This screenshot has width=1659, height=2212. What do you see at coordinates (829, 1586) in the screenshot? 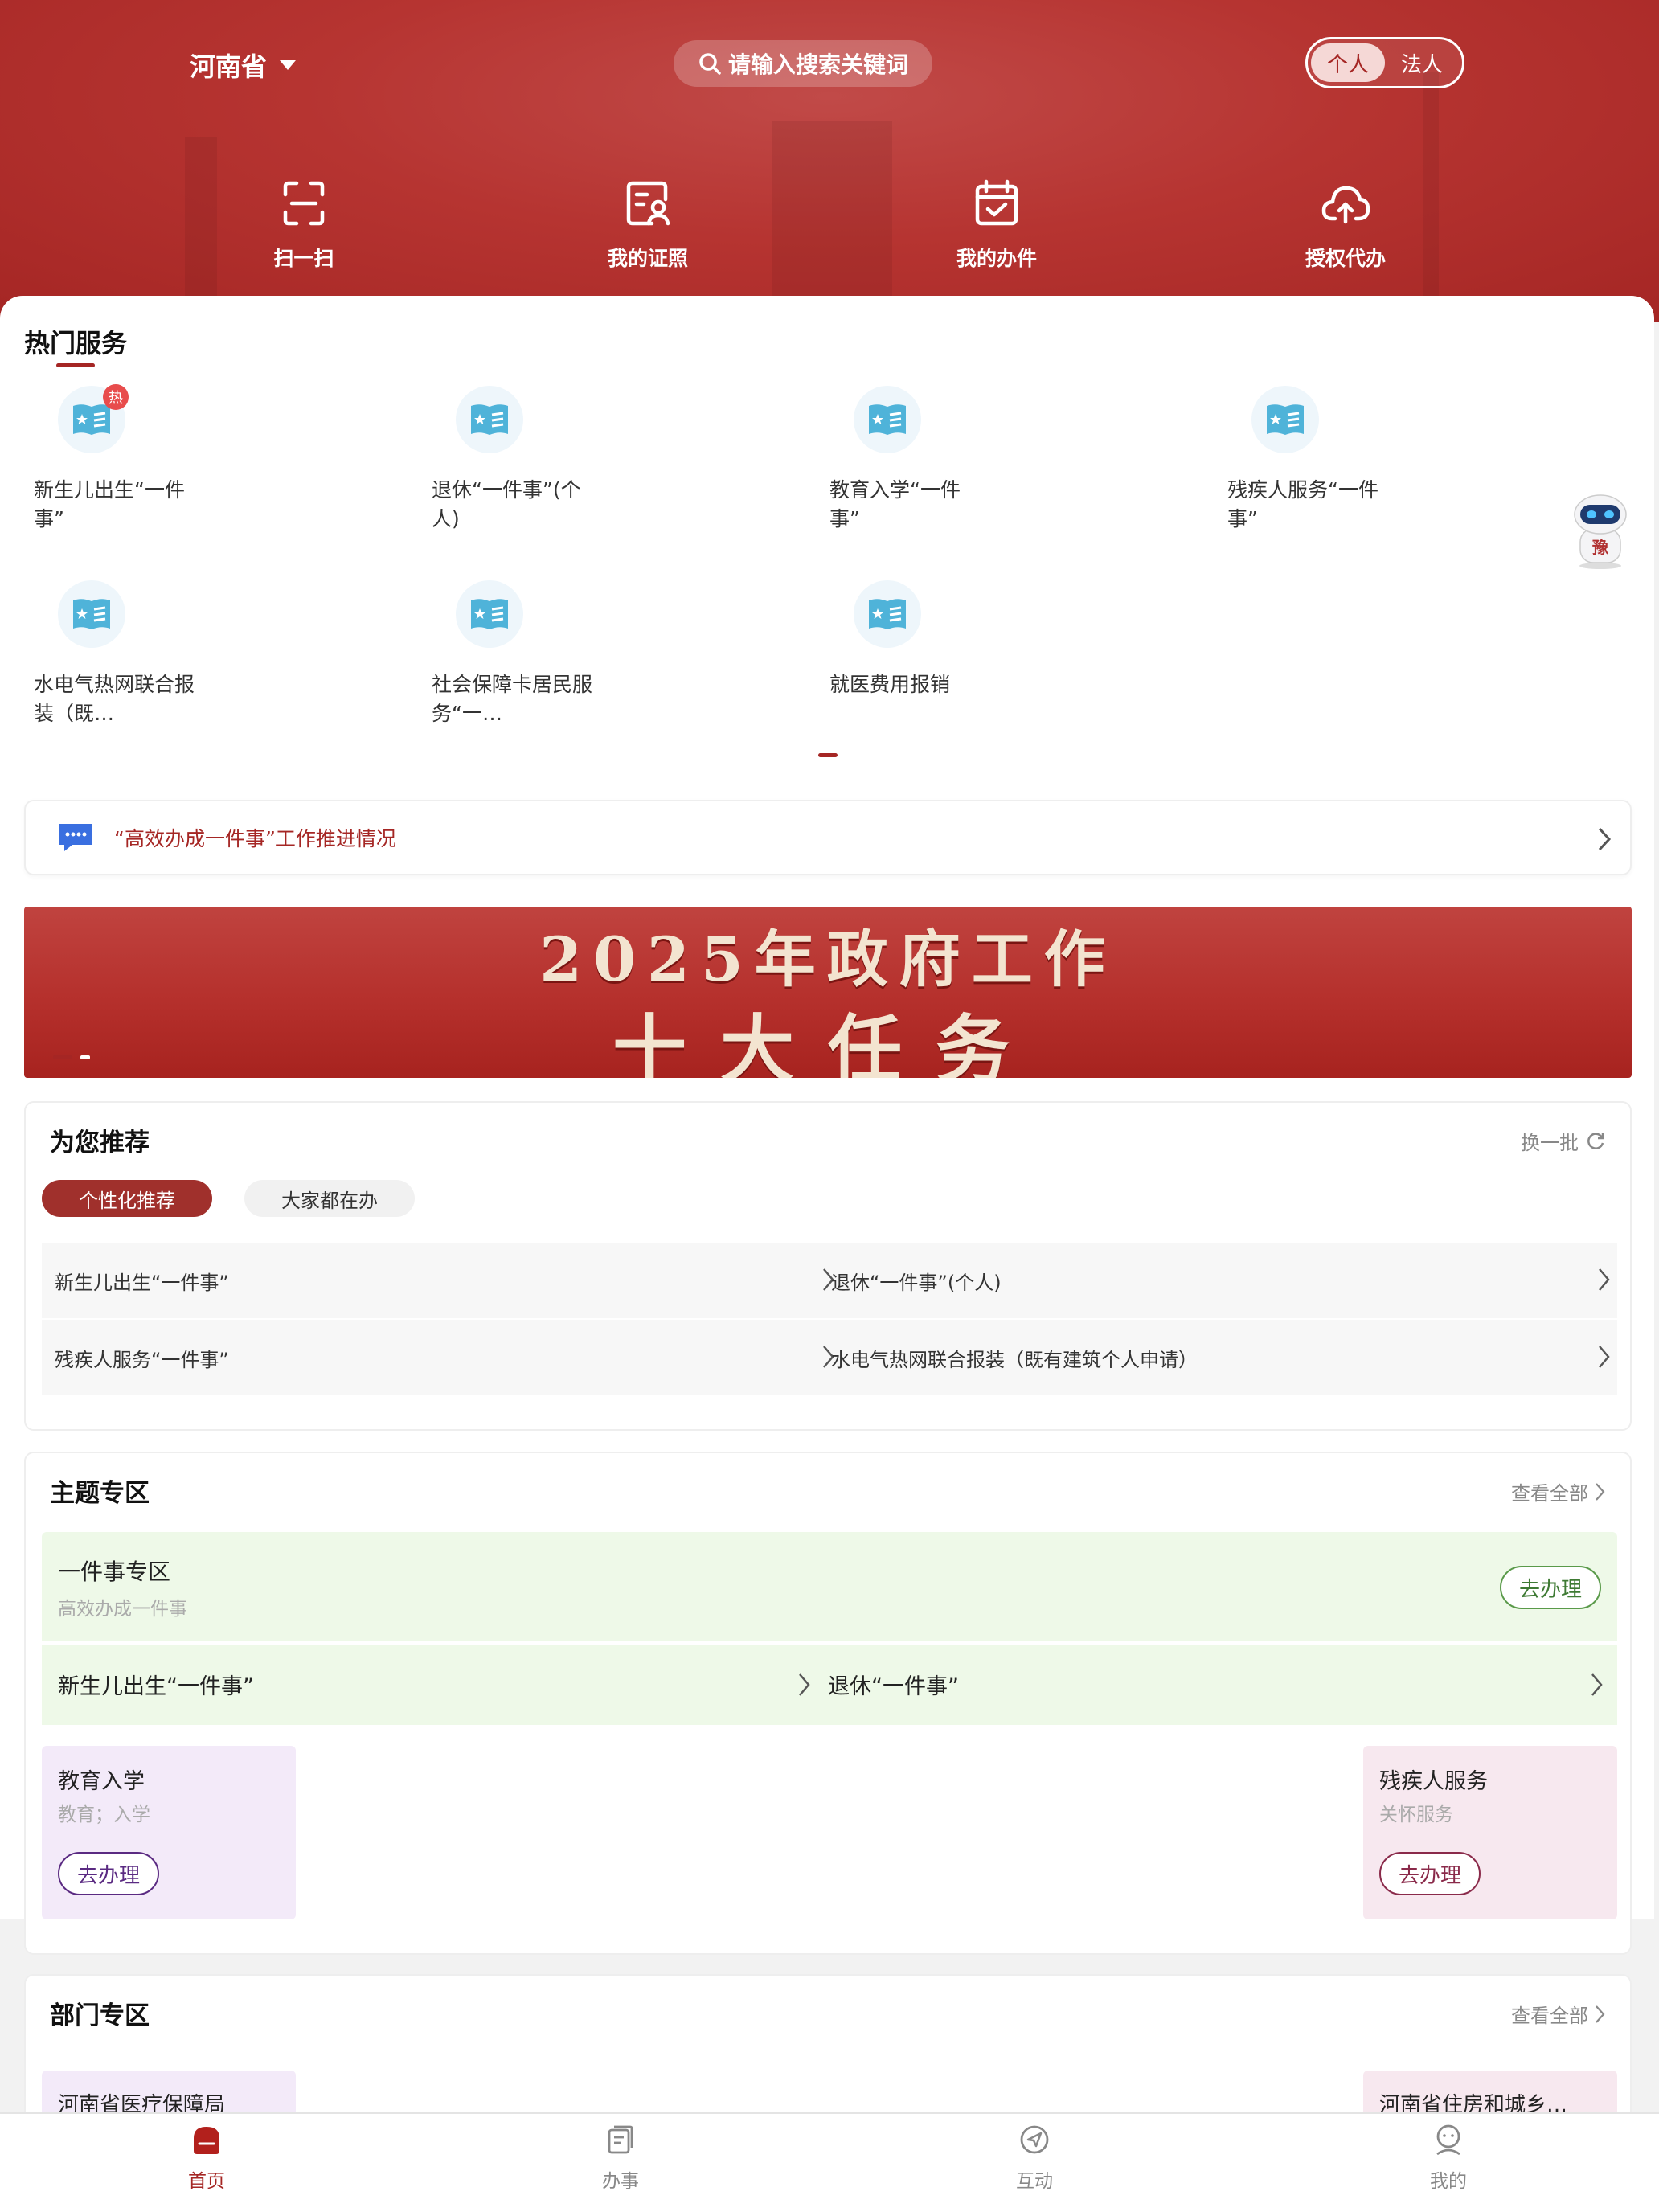
I see `featured-theme-card: 一件事专区 高效办成一件事 去办理` at bounding box center [829, 1586].